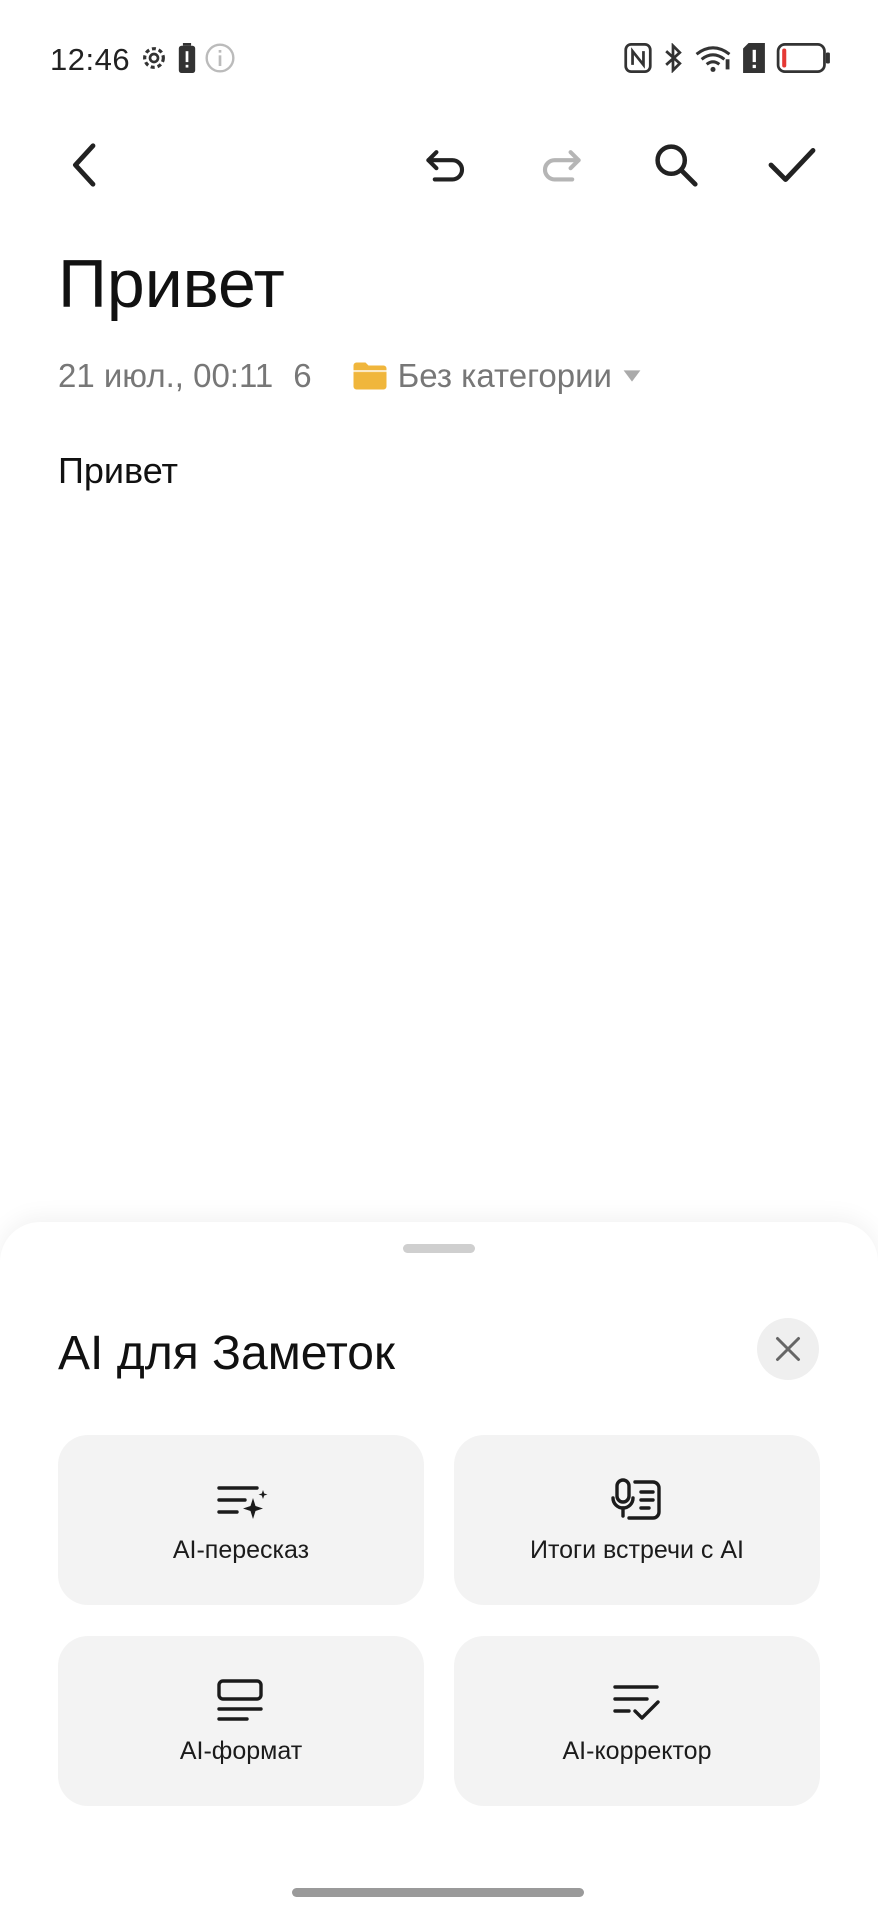 The width and height of the screenshot is (878, 1920). I want to click on sheet-title: AI для Заметок, so click(226, 1353).